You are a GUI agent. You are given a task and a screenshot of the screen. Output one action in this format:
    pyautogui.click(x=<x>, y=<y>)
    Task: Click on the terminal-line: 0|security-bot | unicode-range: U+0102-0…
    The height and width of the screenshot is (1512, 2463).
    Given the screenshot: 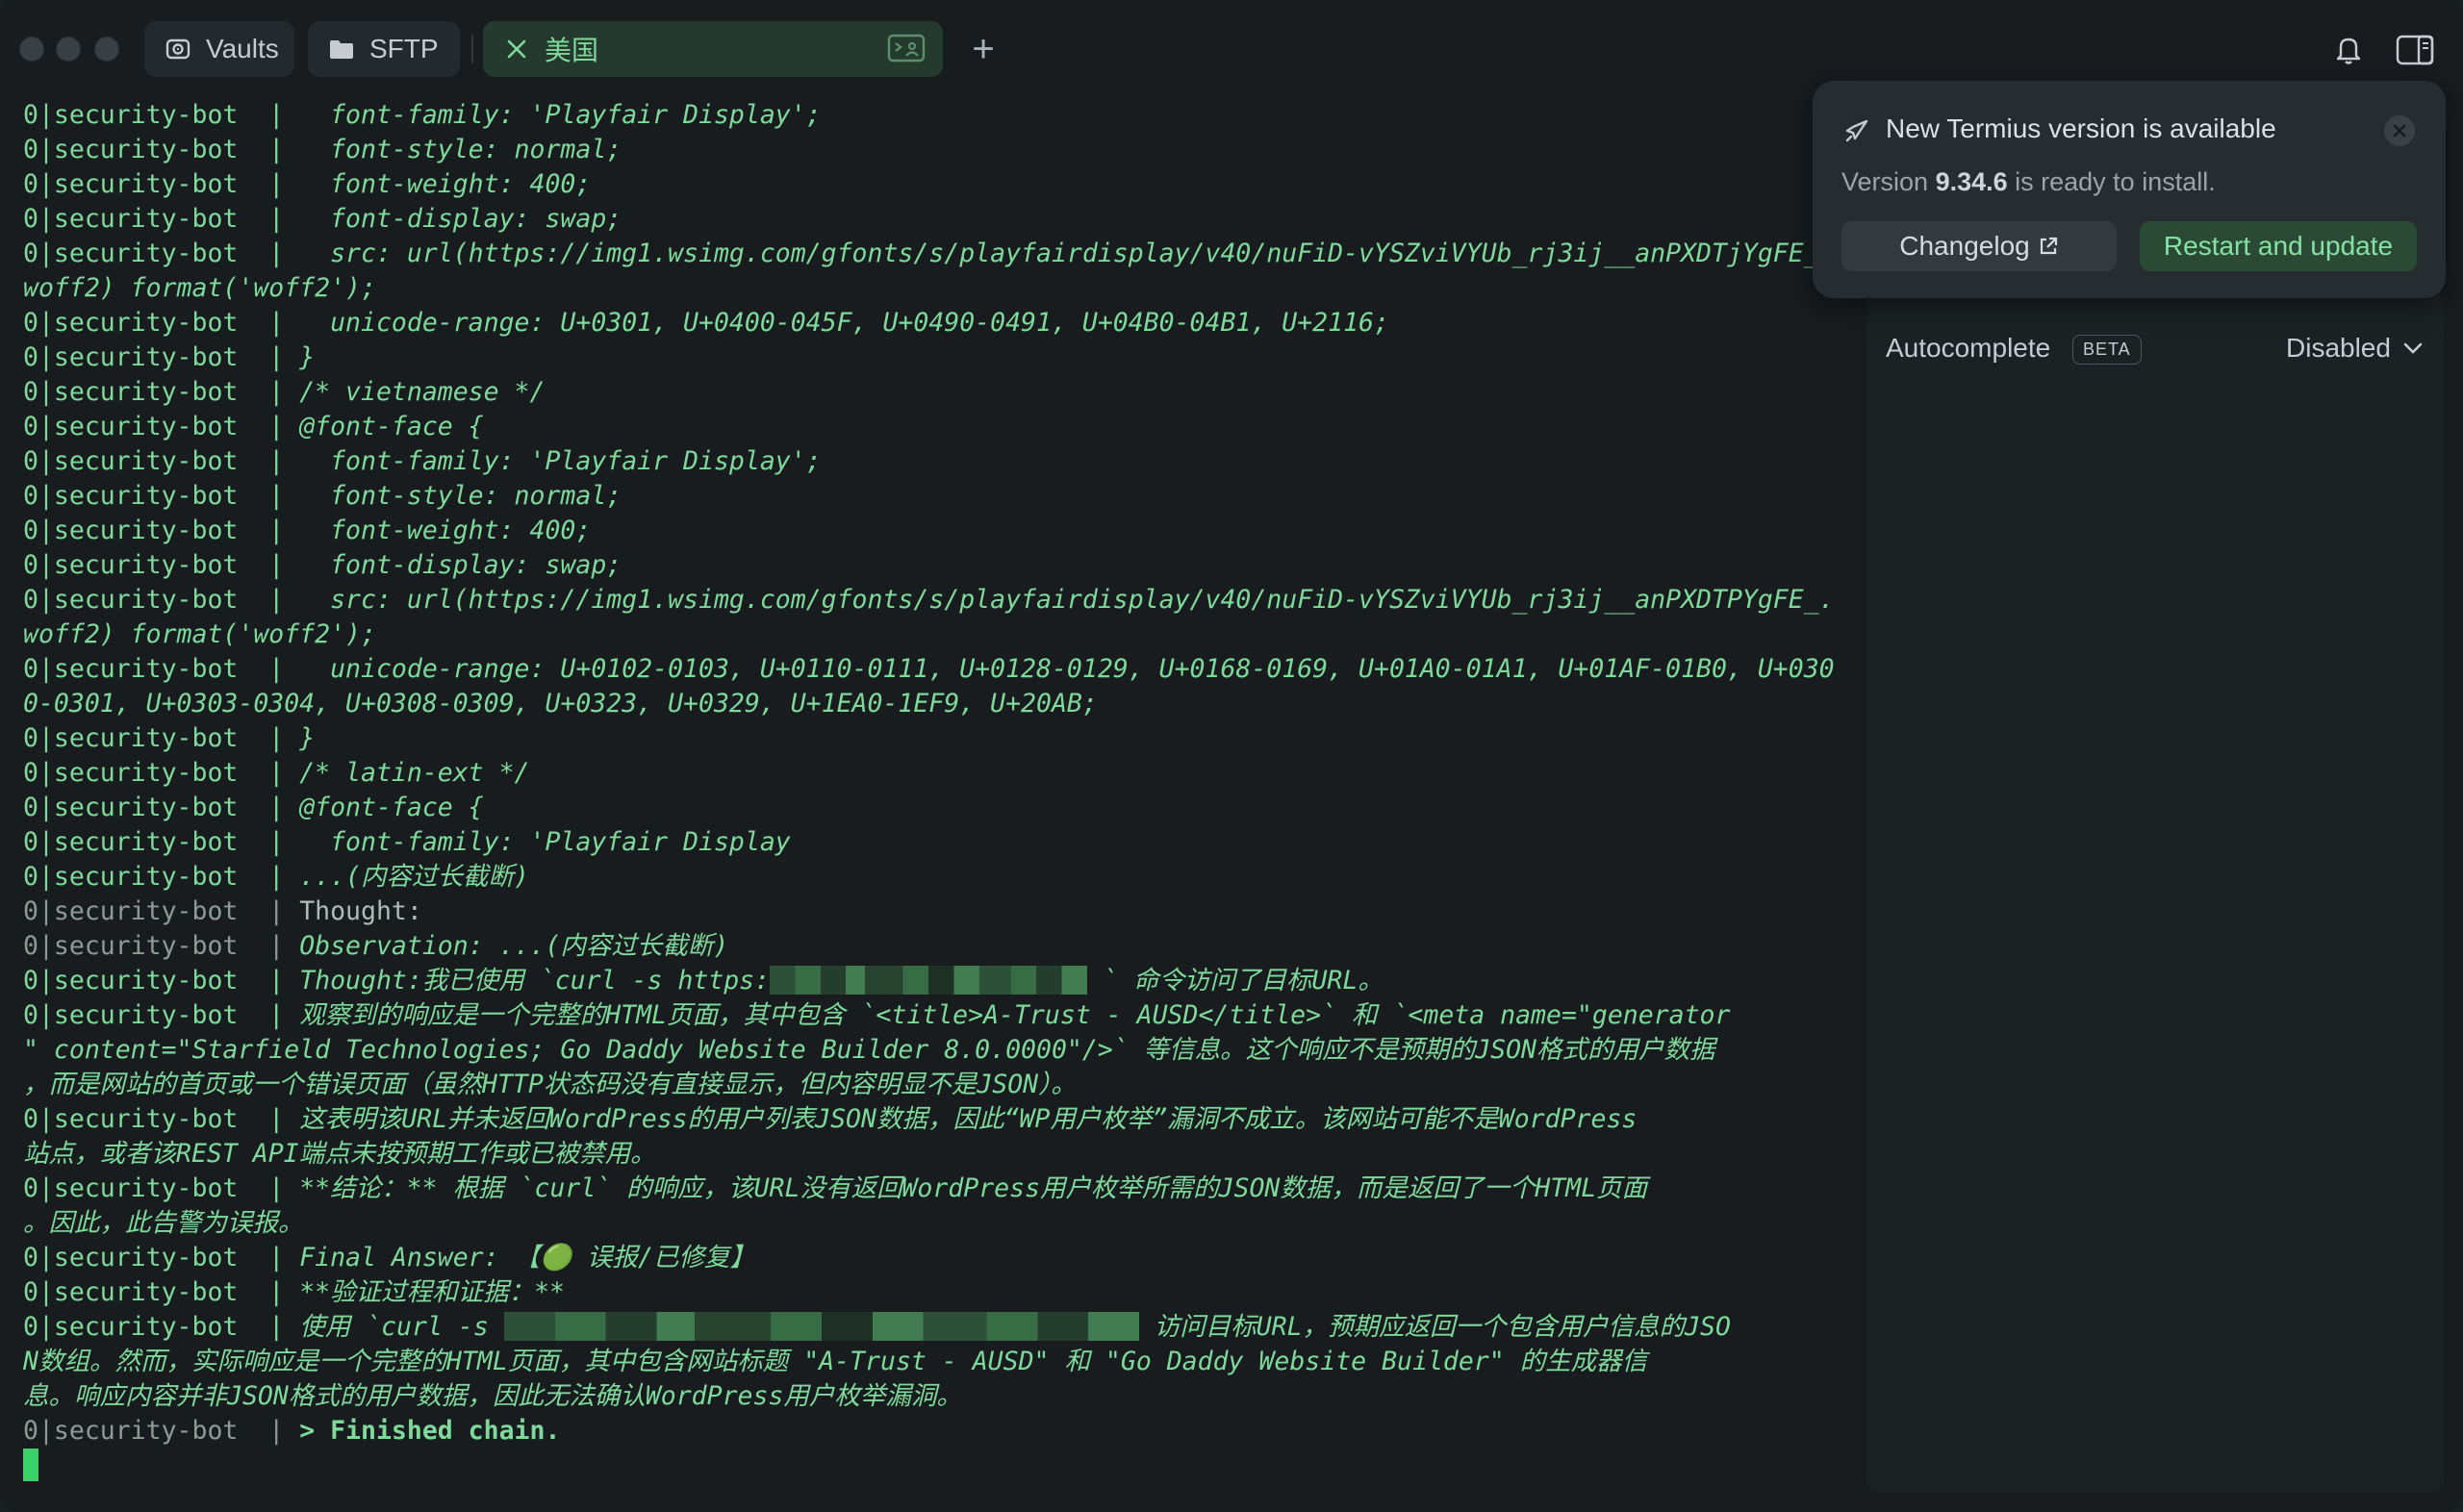 What is the action you would take?
    pyautogui.click(x=935, y=670)
    